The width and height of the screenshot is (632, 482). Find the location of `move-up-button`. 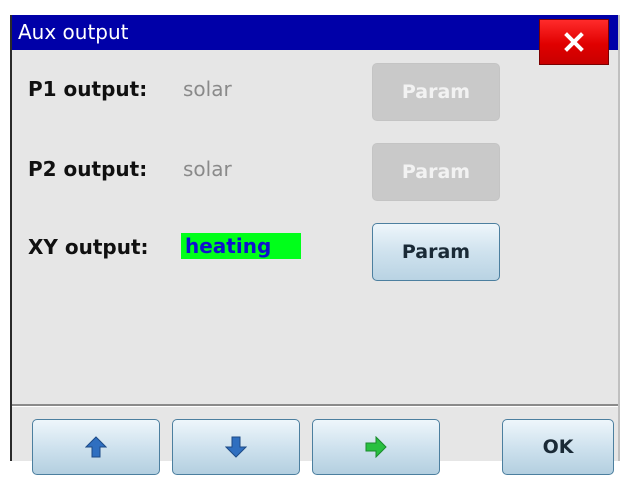

move-up-button is located at coordinates (96, 447).